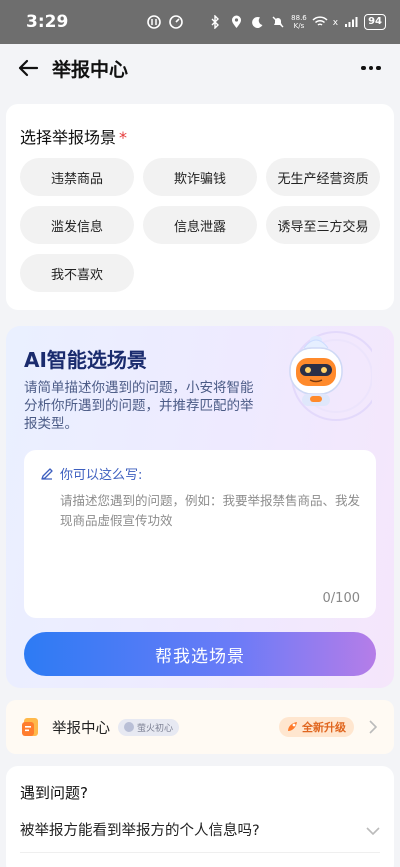 The height and width of the screenshot is (867, 400). I want to click on upgrade-badge-text: 全新升级, so click(324, 727).